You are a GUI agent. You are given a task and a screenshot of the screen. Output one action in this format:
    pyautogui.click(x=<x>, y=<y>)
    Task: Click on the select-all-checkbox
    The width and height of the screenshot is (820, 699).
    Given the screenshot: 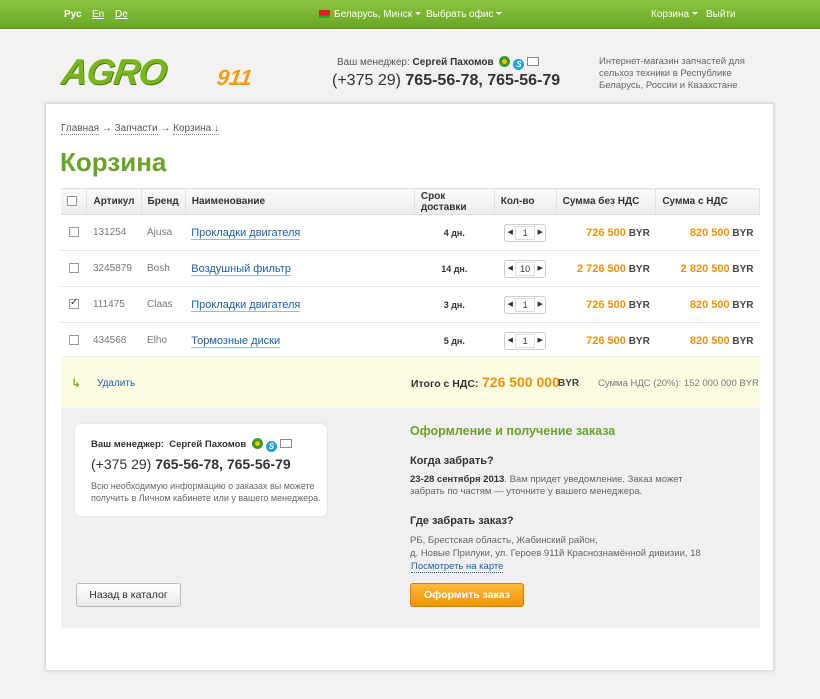 What is the action you would take?
    pyautogui.click(x=72, y=201)
    